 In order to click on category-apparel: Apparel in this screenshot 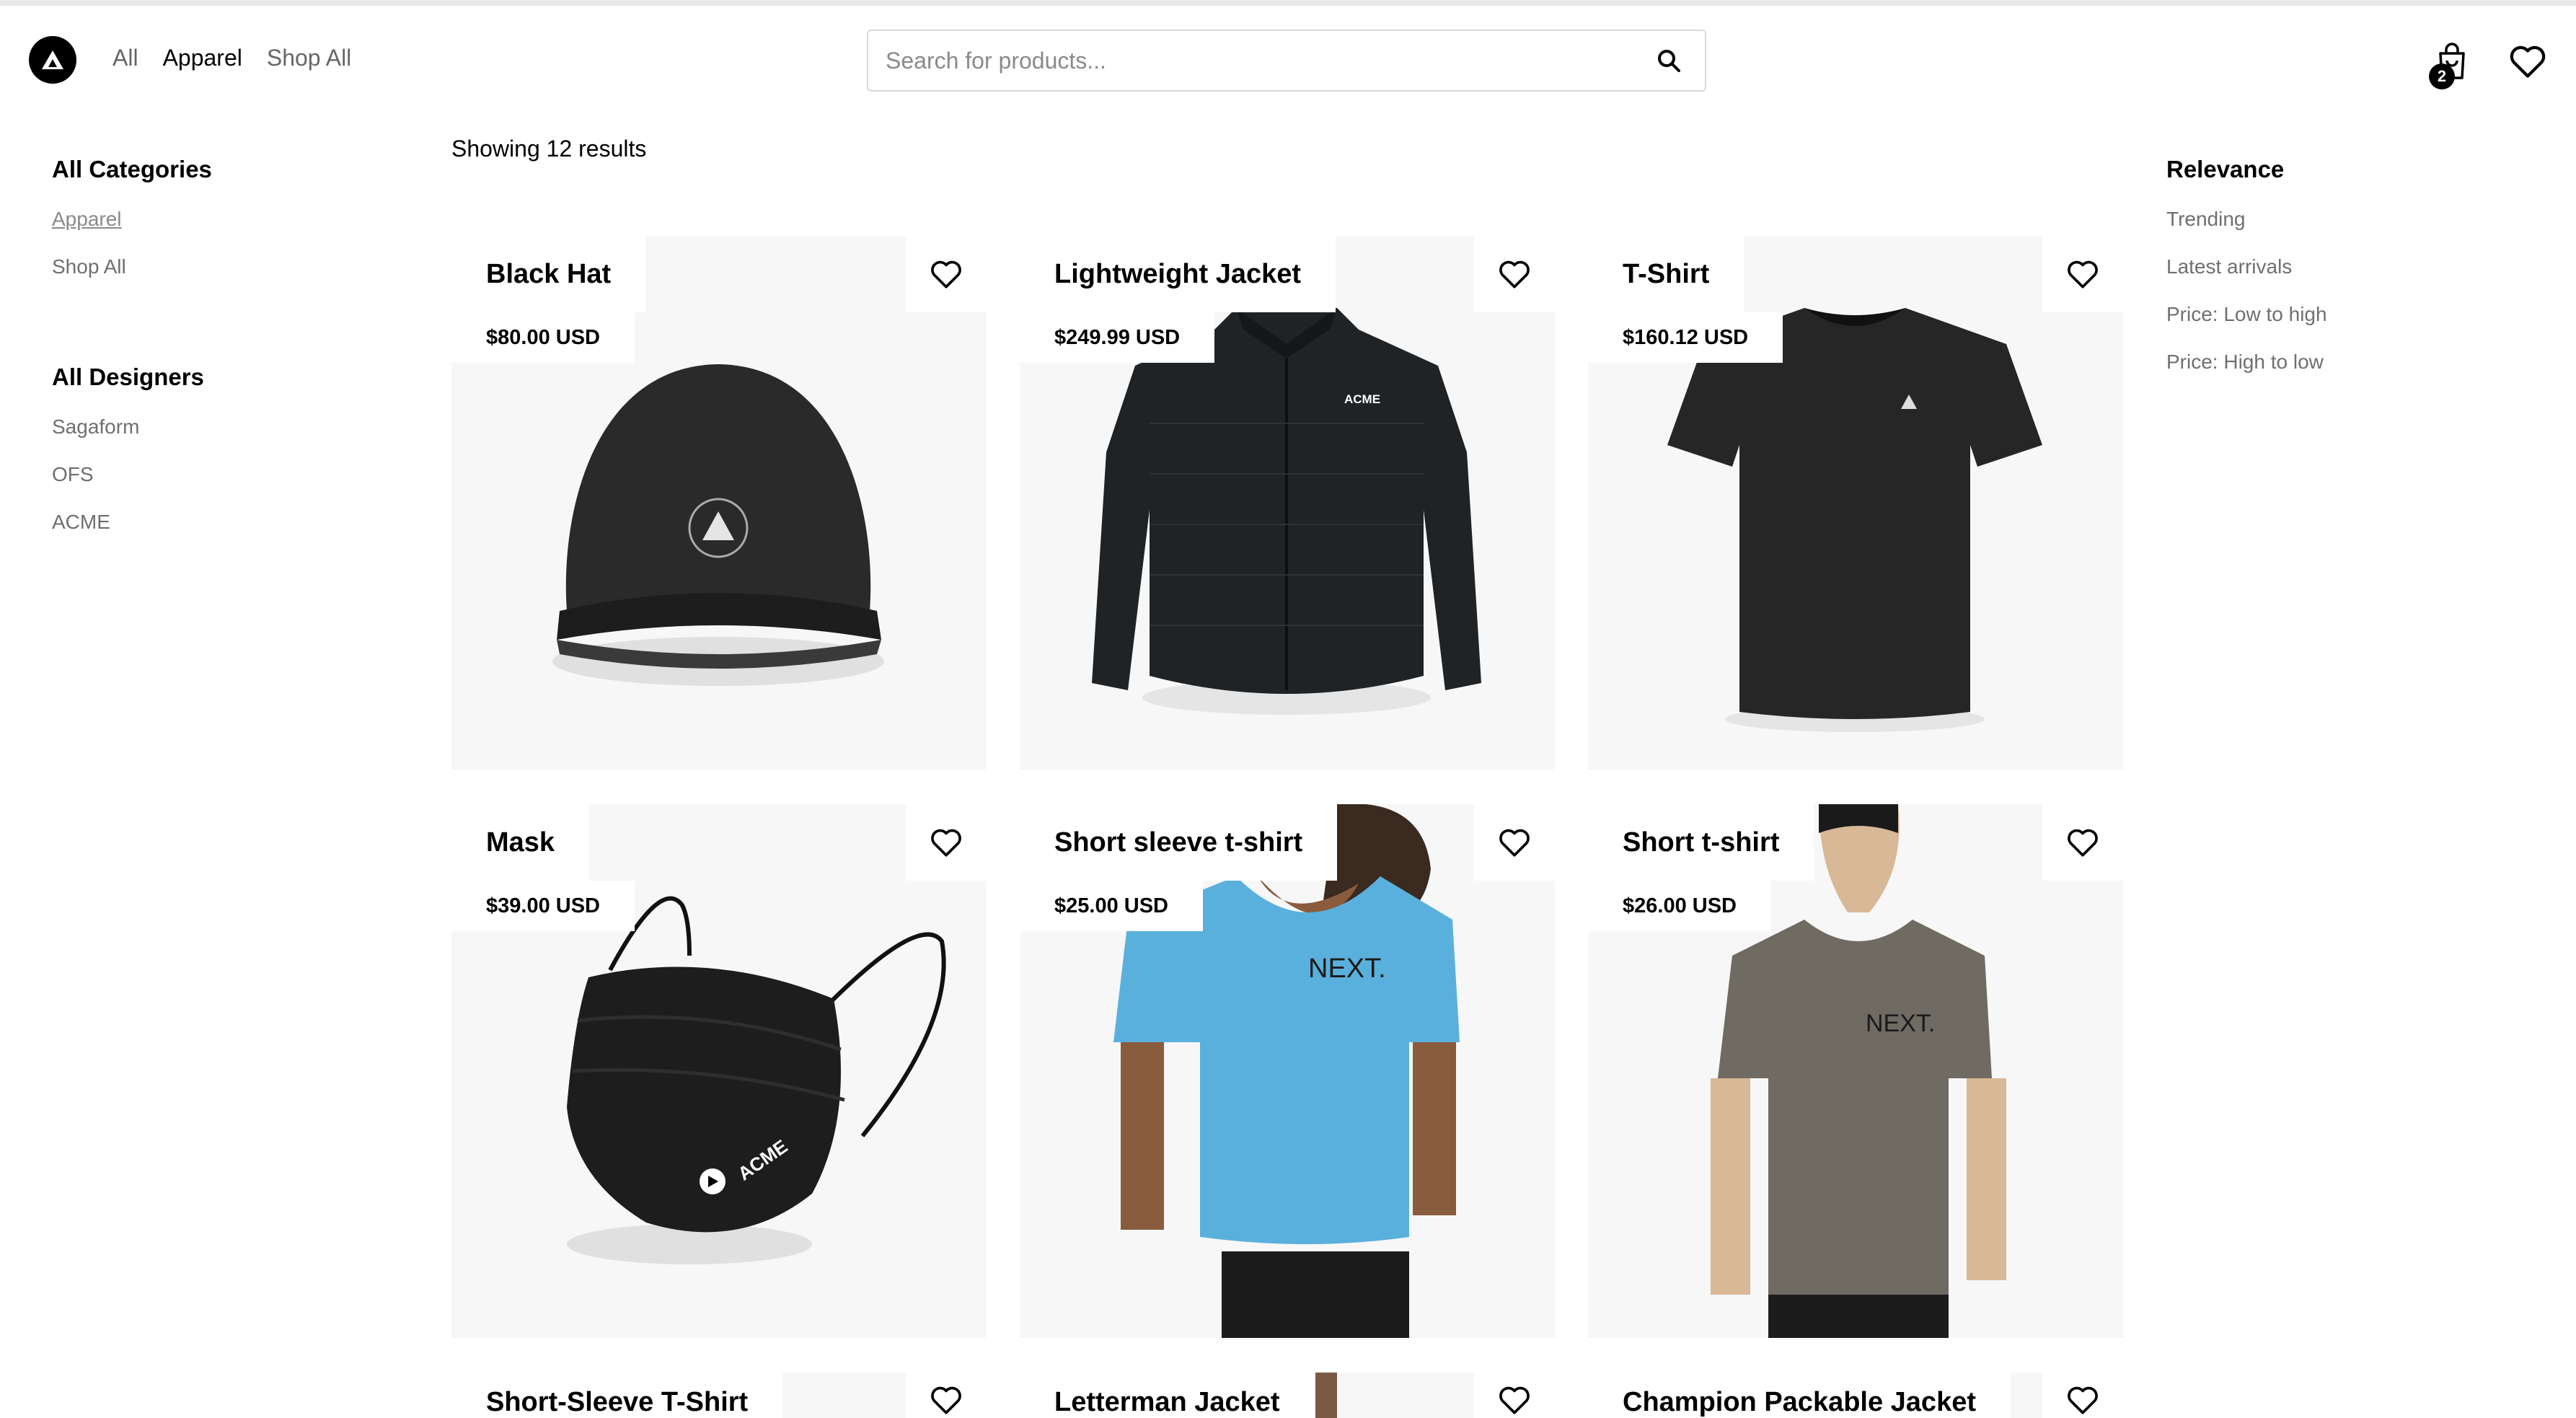, I will do `click(203, 220)`.